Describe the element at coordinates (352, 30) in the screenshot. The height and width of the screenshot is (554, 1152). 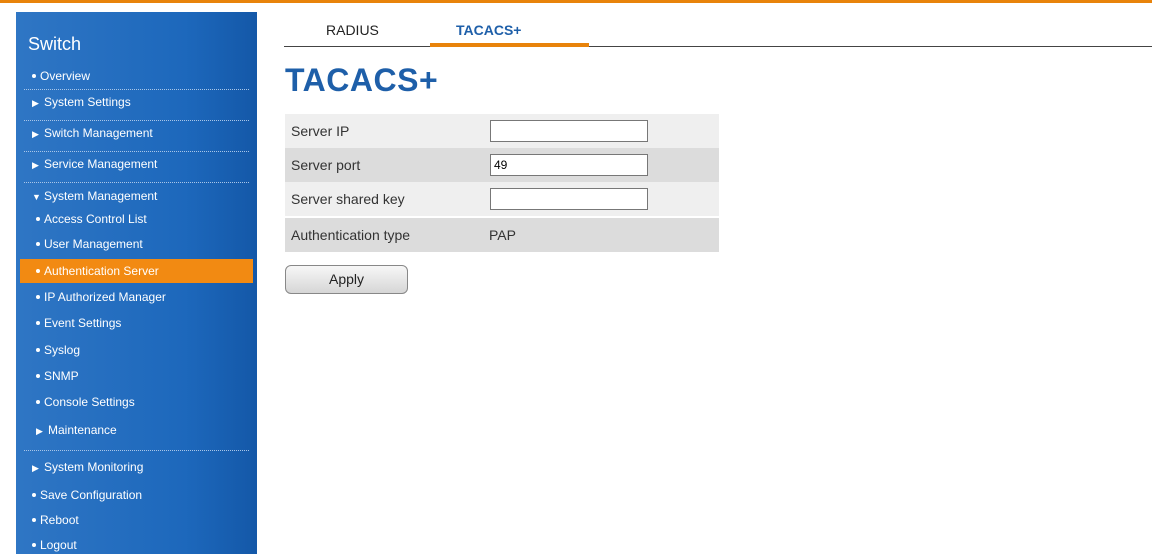
I see `tab-radius: RADIUS` at that location.